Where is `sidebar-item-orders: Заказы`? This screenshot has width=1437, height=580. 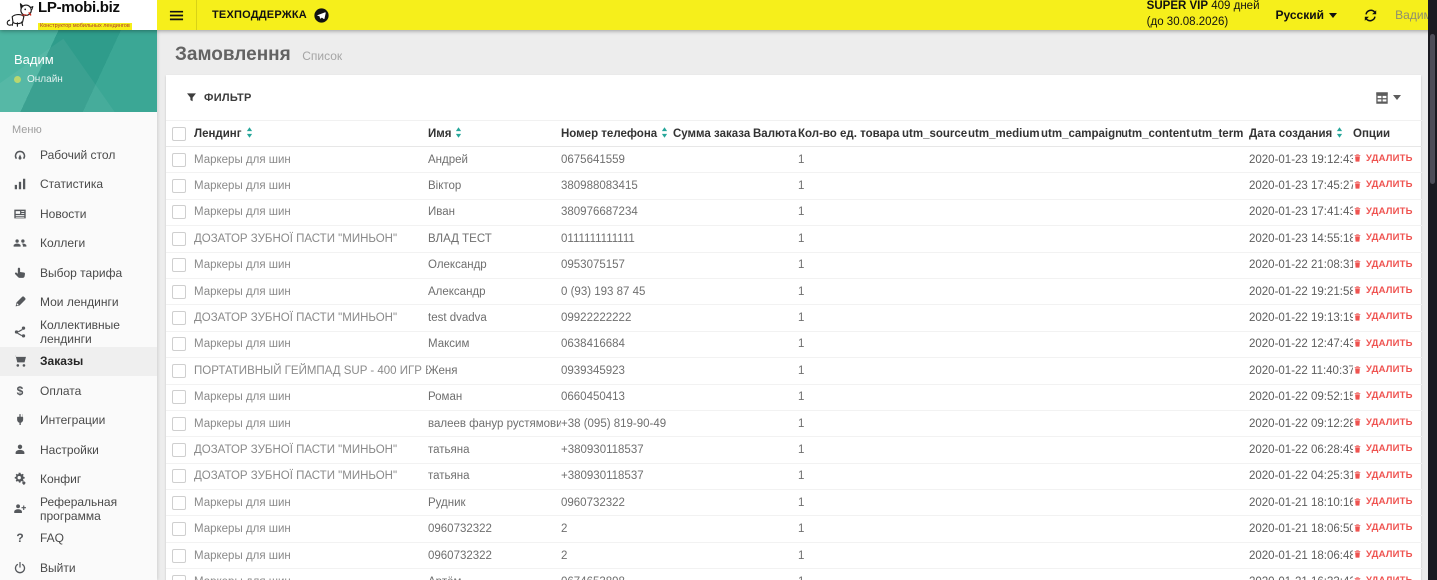
sidebar-item-orders: Заказы is located at coordinates (78, 361).